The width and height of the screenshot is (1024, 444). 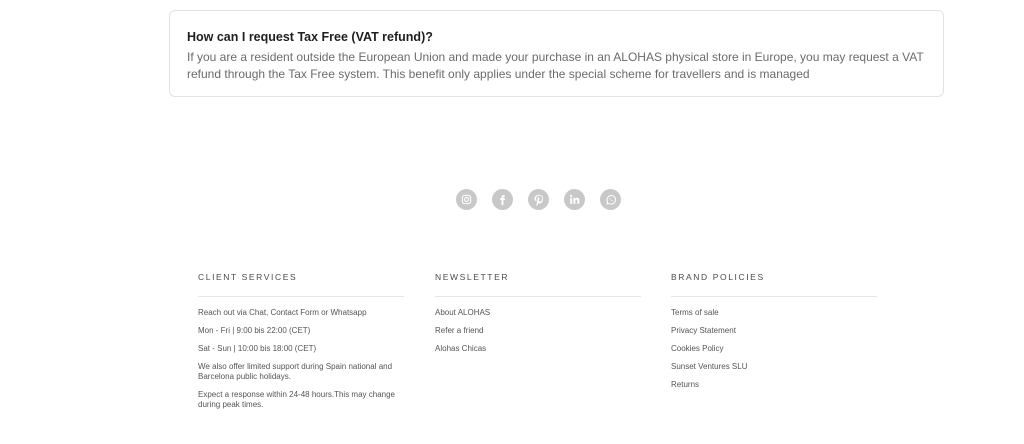 I want to click on footer-link-about: About ALOHAS, so click(x=538, y=313).